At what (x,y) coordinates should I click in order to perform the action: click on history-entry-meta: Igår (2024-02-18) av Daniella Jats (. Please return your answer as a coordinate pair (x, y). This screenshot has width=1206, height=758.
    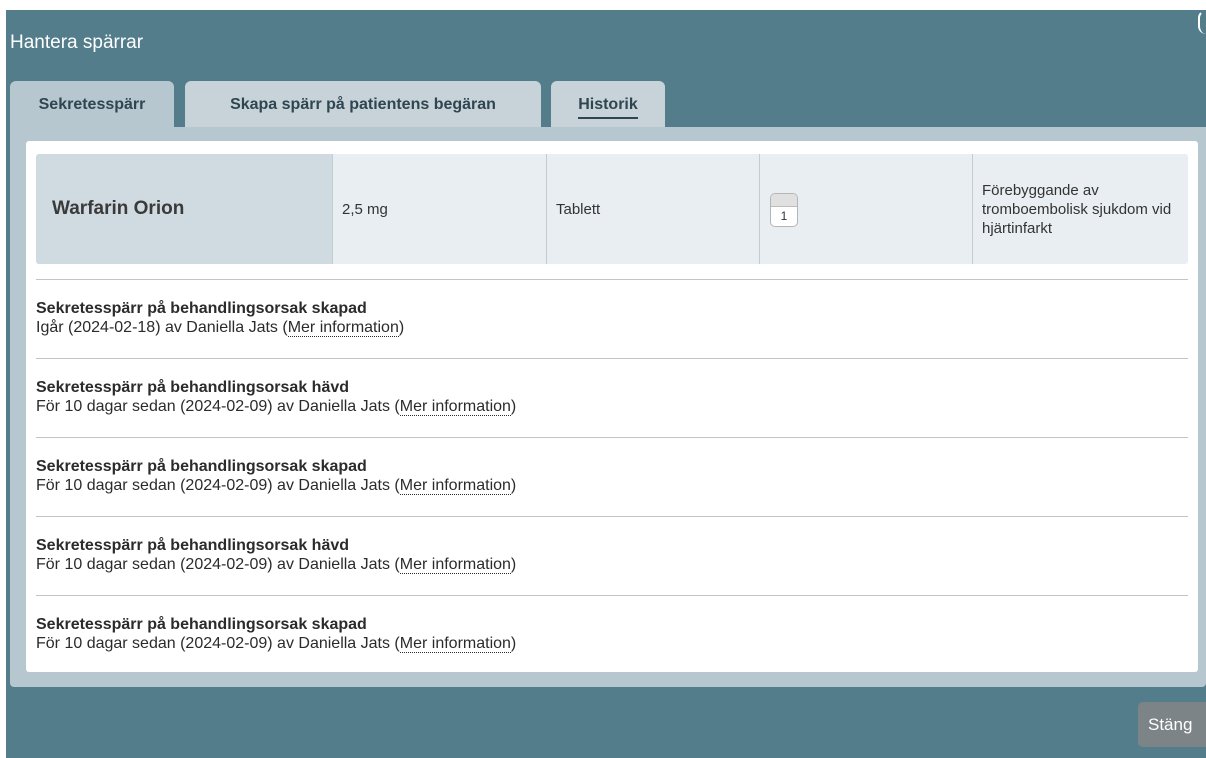
    Looking at the image, I should click on (162, 327).